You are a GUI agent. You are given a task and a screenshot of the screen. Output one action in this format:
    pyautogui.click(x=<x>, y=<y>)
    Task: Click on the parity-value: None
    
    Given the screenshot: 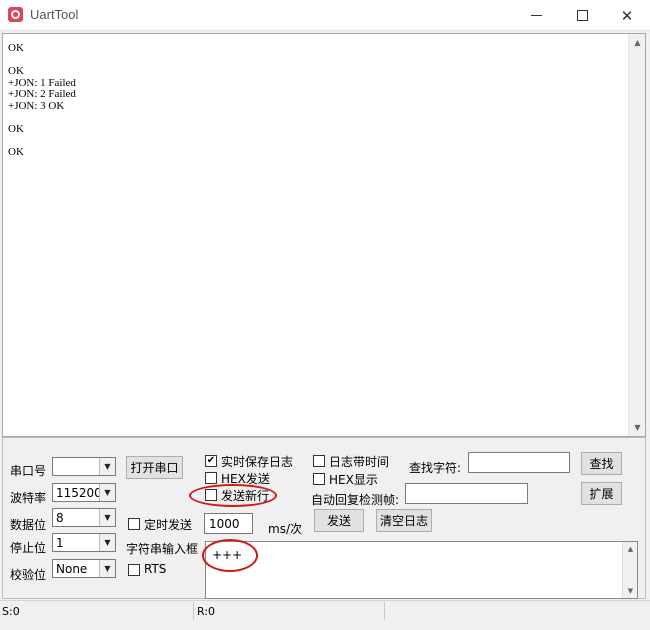 What is the action you would take?
    pyautogui.click(x=72, y=569)
    